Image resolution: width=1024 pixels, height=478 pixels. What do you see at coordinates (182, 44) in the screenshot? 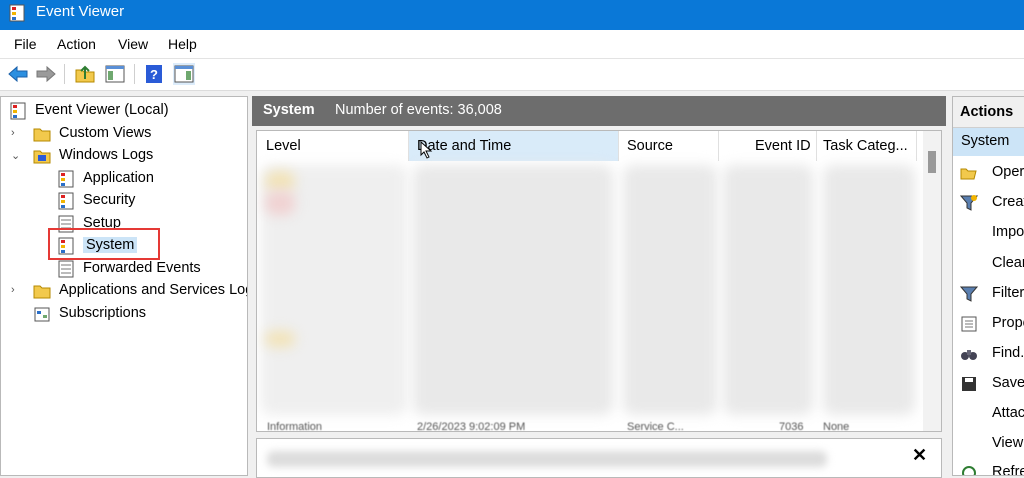
I see `menu-help: Help` at bounding box center [182, 44].